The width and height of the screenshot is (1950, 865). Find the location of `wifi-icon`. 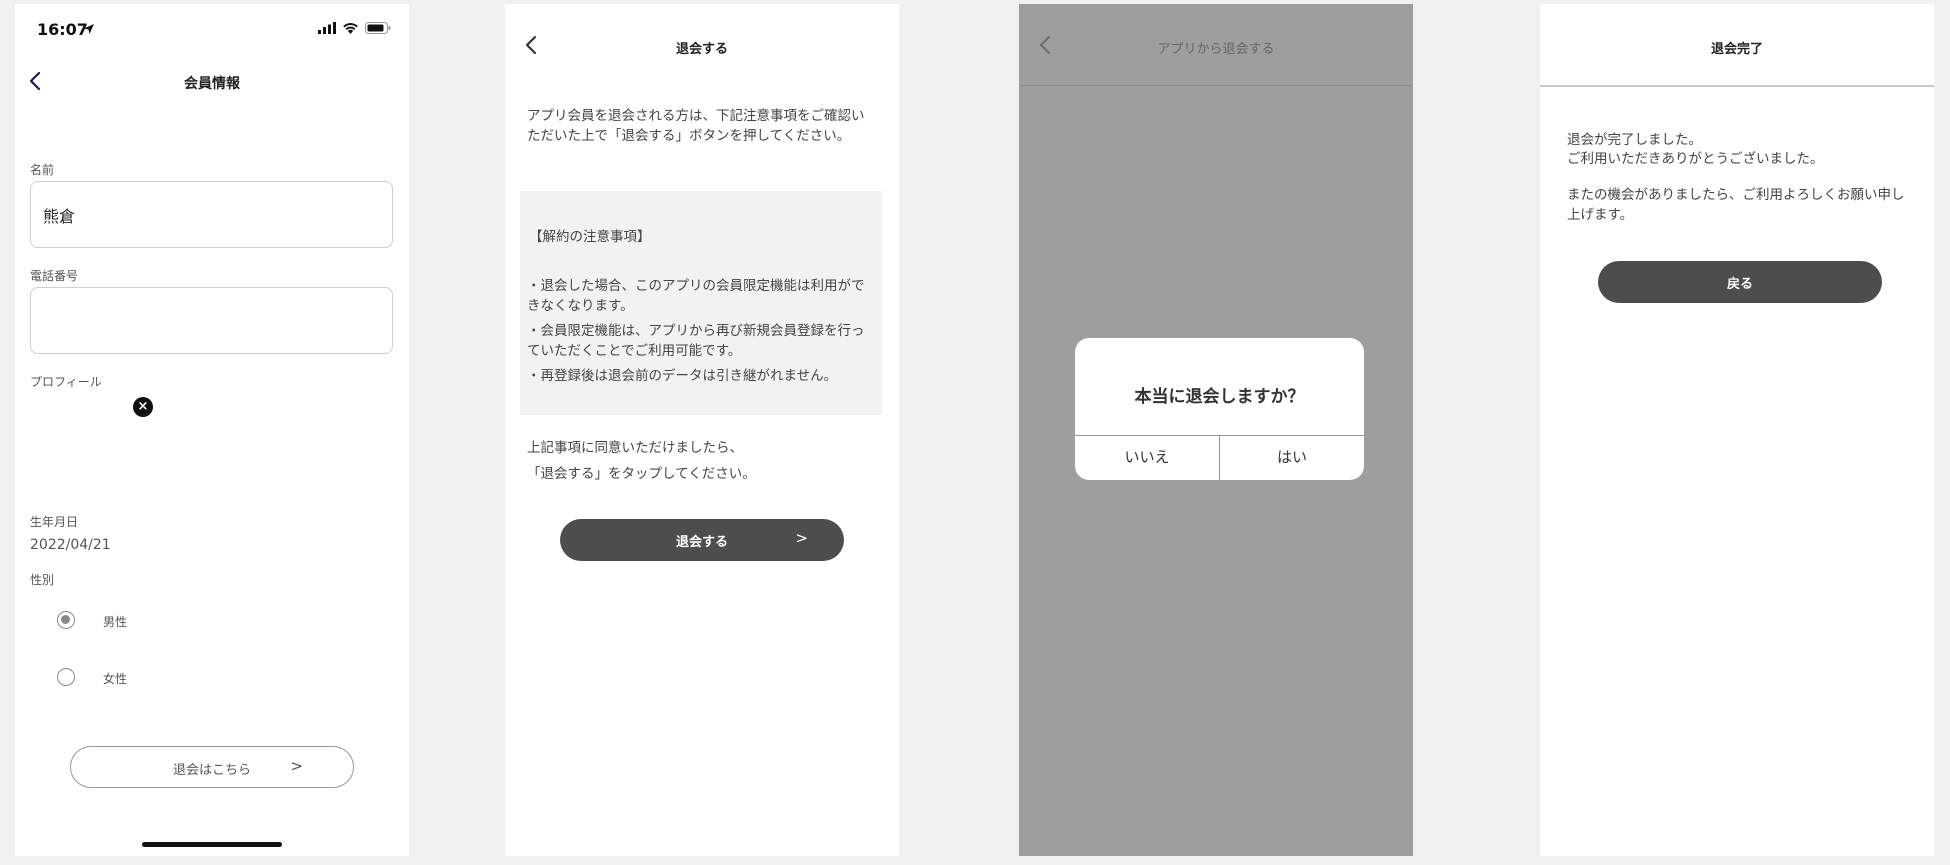

wifi-icon is located at coordinates (350, 28).